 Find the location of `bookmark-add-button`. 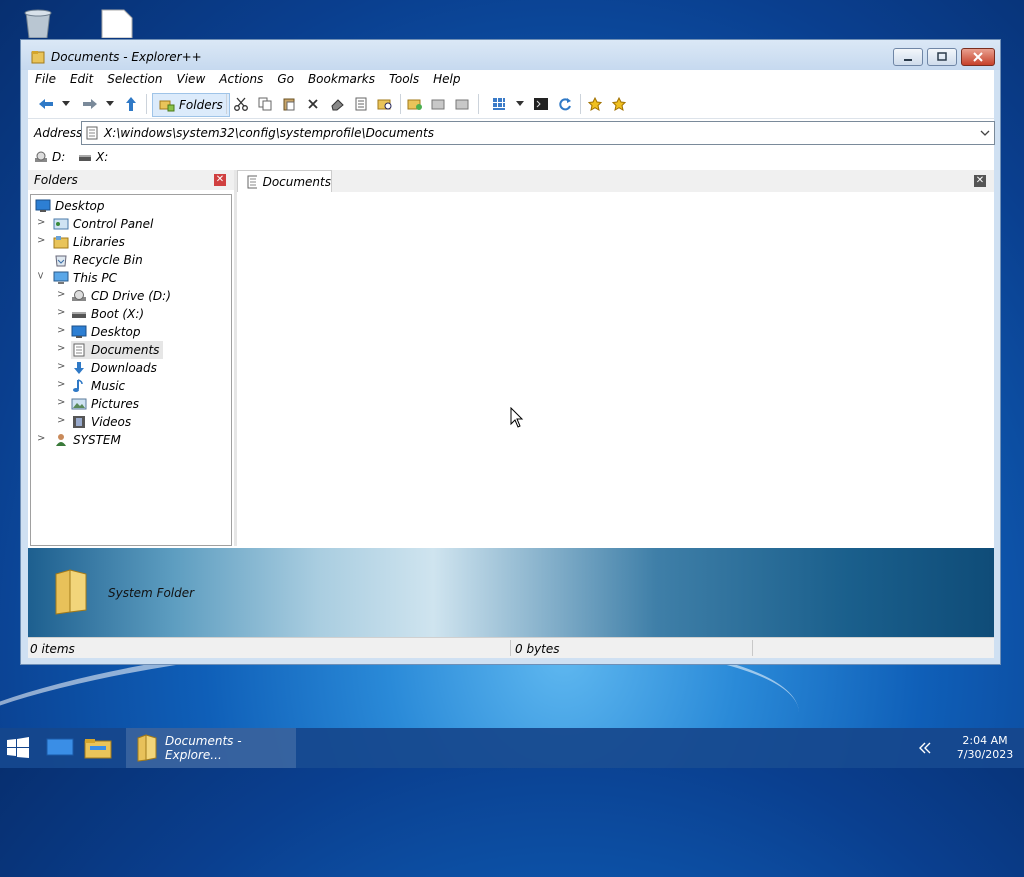

bookmark-add-button is located at coordinates (595, 104).